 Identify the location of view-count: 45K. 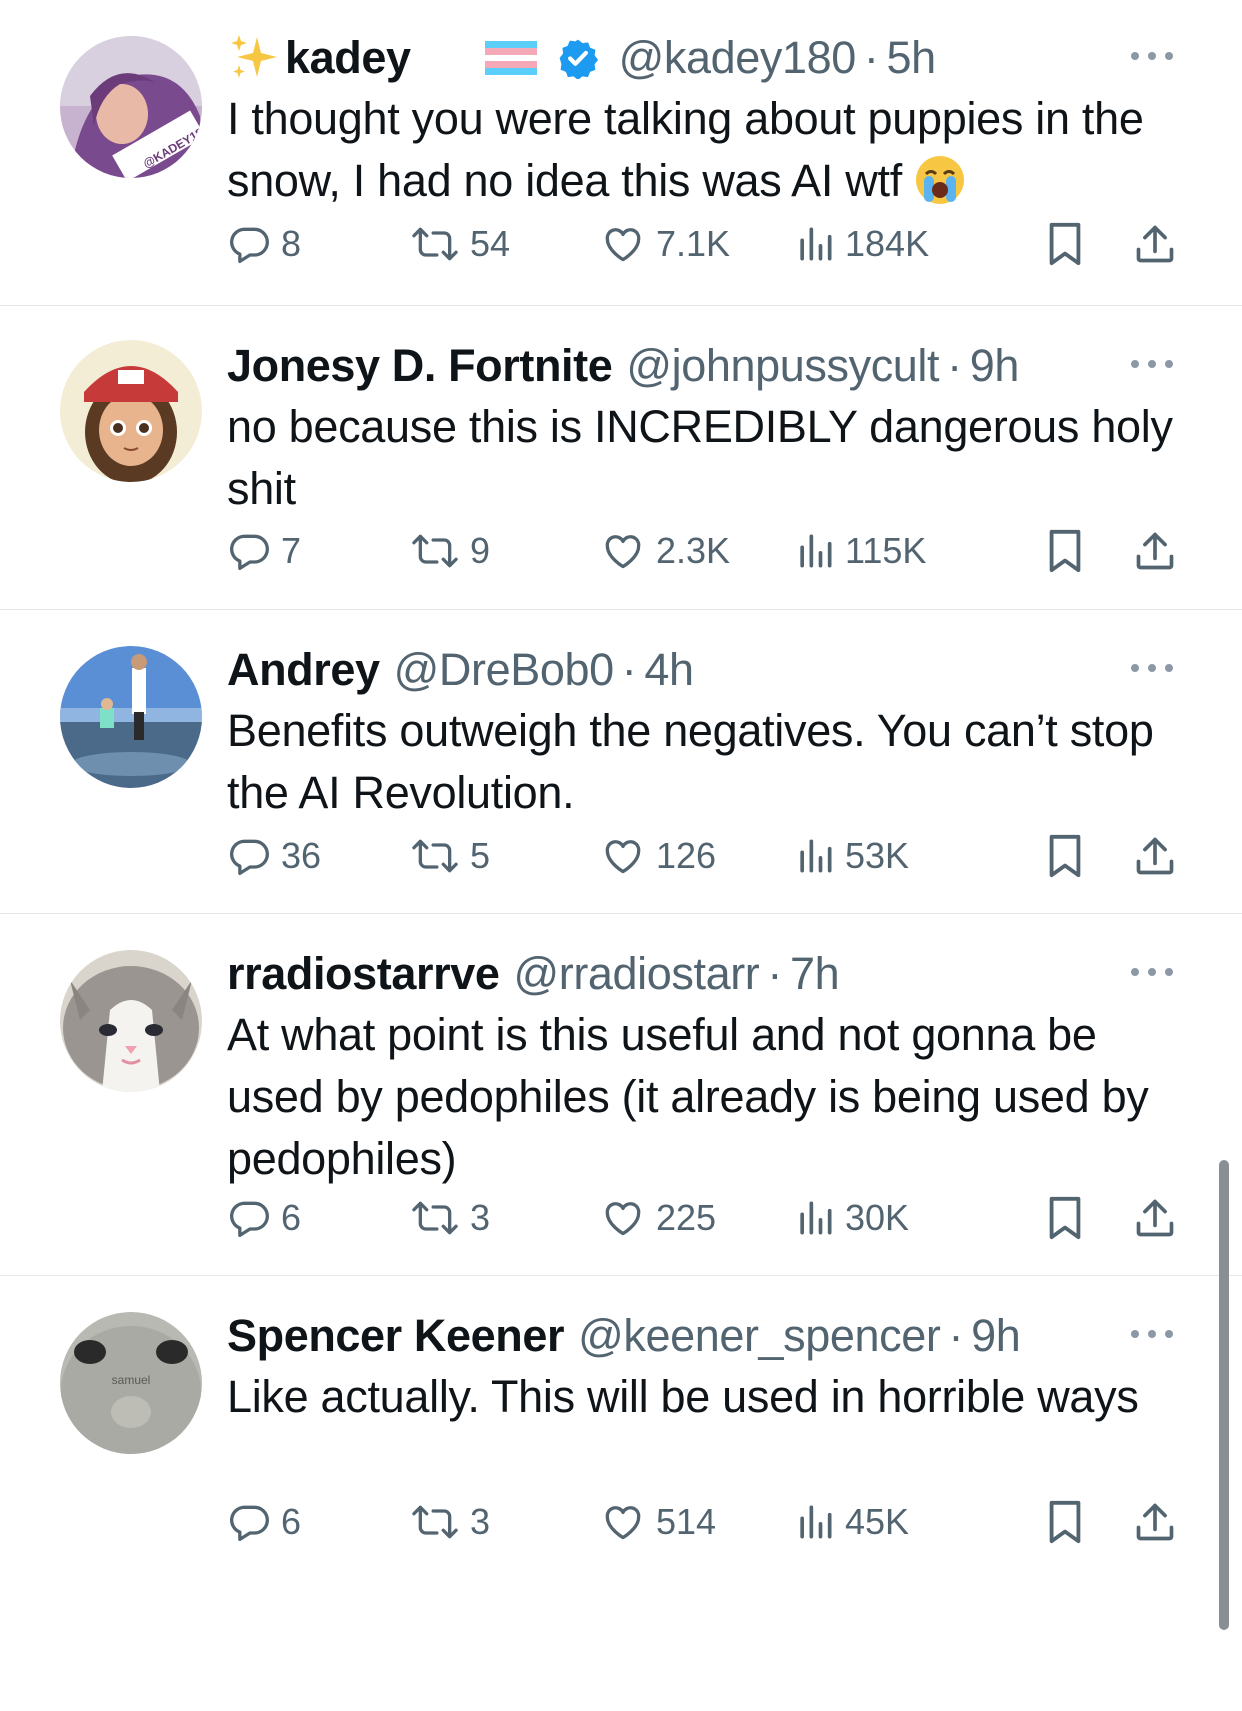
(877, 1521).